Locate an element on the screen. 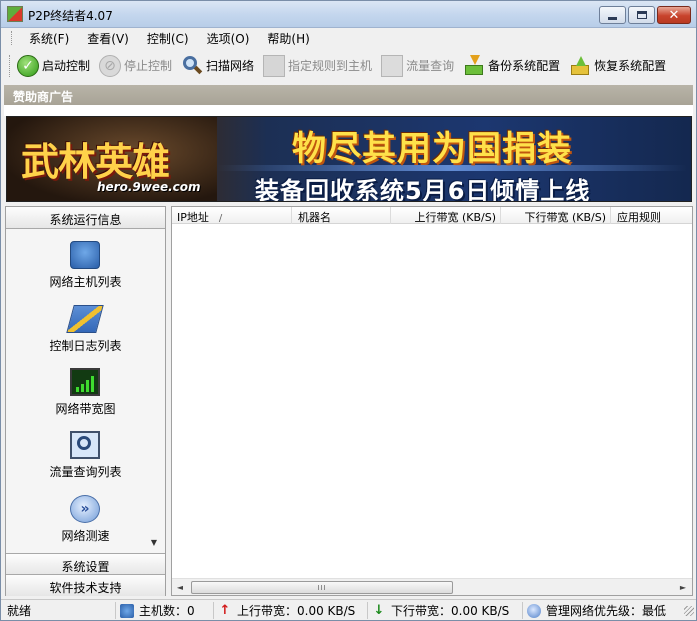 This screenshot has width=697, height=621. nav-host-list: 网络主机列表 is located at coordinates (85, 265).